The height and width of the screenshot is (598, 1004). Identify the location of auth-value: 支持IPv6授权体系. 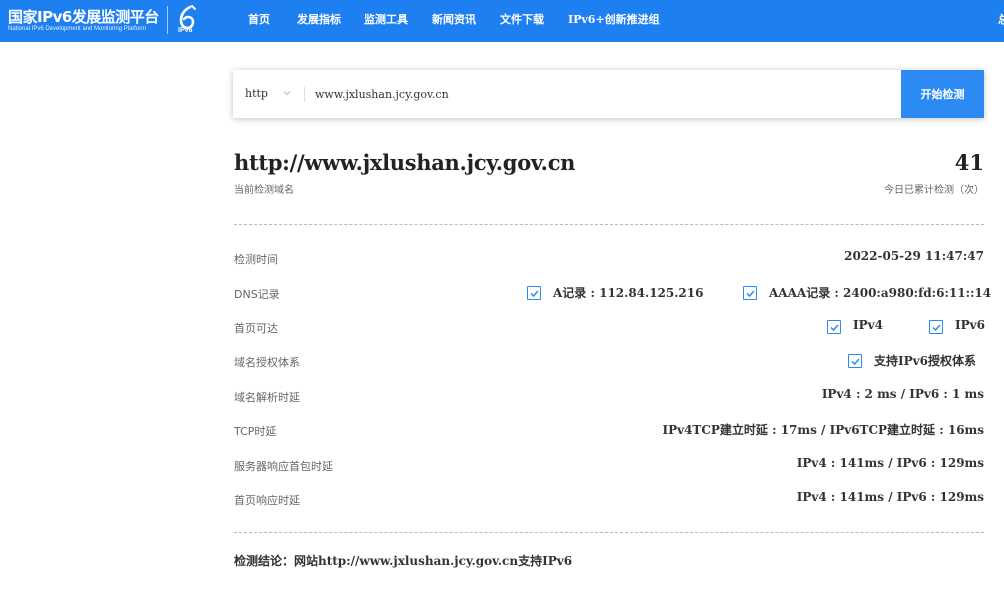
(925, 361).